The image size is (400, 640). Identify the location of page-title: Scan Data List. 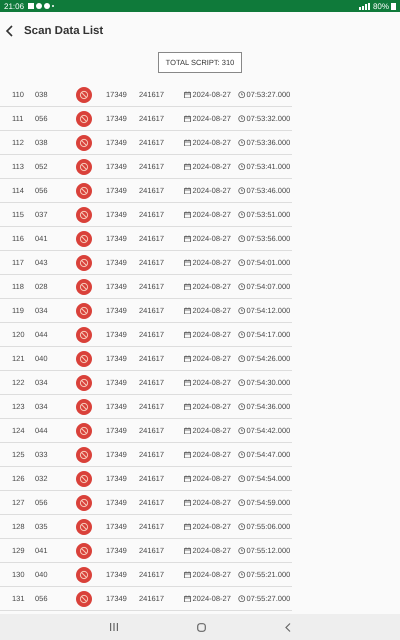
(64, 31).